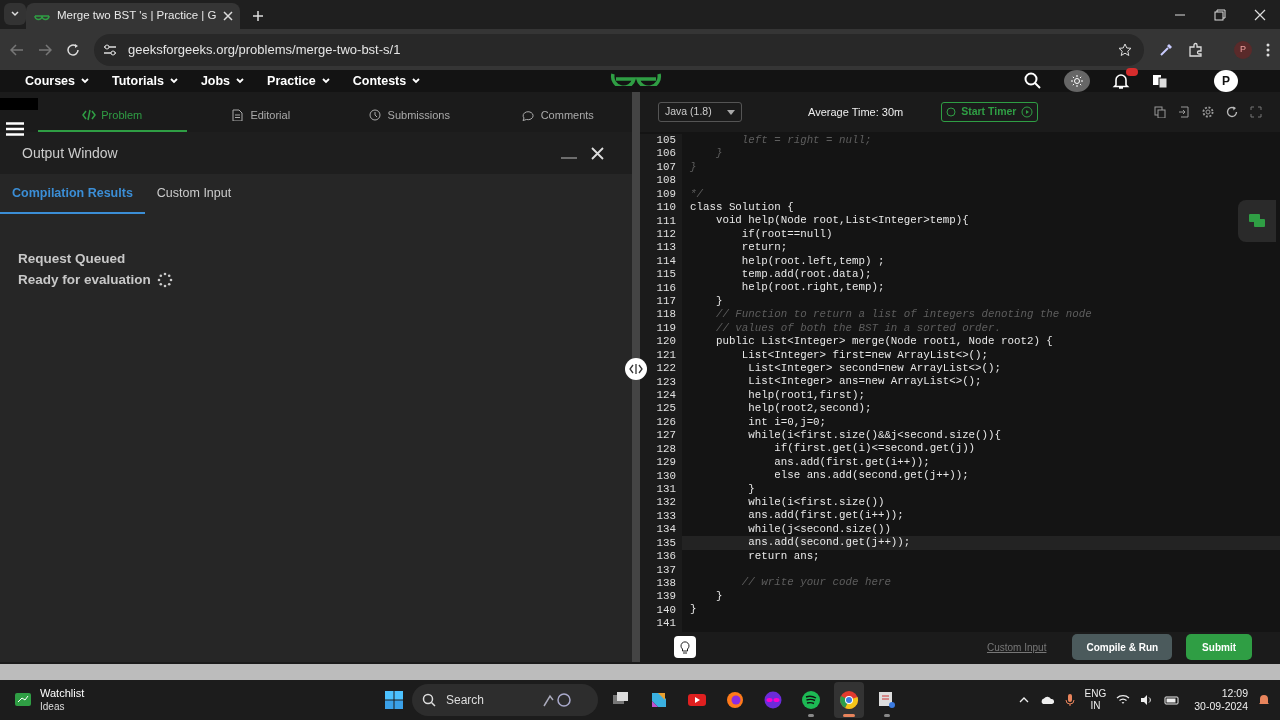  Describe the element at coordinates (665, 181) in the screenshot. I see `line-number: 108` at that location.